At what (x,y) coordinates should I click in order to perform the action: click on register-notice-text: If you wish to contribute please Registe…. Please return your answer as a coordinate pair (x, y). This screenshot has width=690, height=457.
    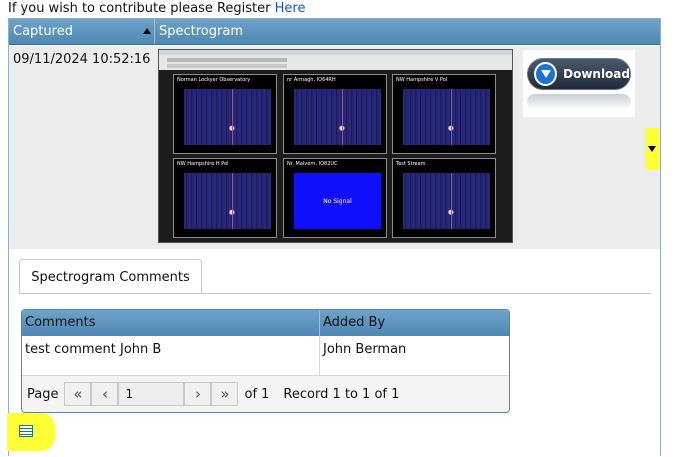
    Looking at the image, I should click on (139, 8).